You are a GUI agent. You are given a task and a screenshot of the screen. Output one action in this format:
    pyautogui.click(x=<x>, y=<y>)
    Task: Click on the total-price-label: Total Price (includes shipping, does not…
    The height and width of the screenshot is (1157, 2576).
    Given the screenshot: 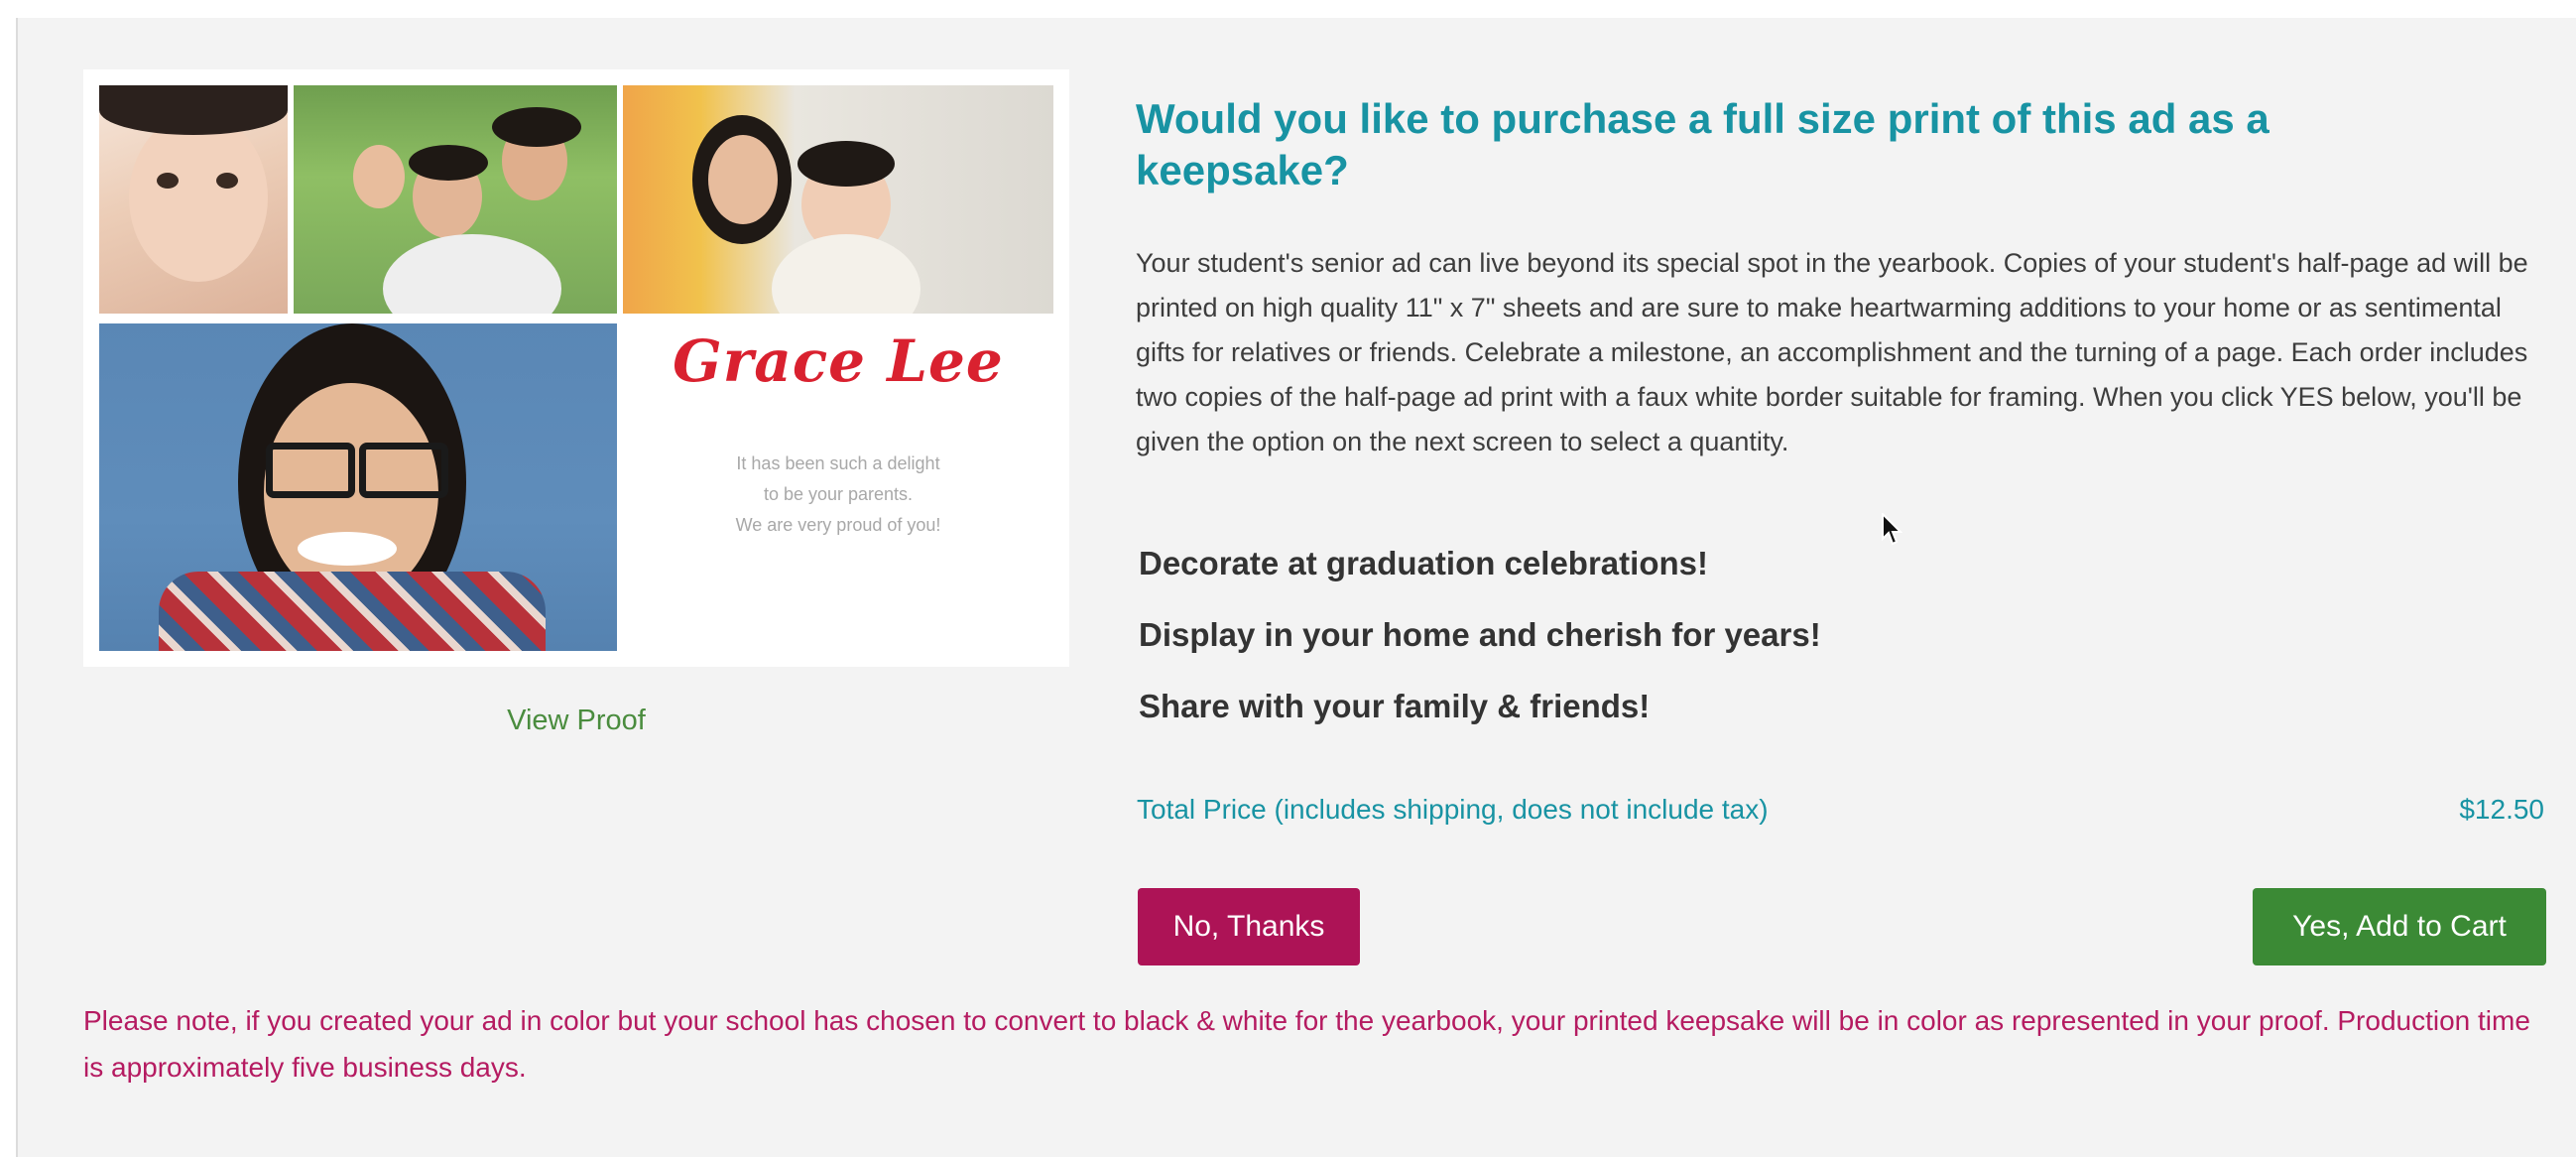 What is the action you would take?
    pyautogui.click(x=1453, y=809)
    